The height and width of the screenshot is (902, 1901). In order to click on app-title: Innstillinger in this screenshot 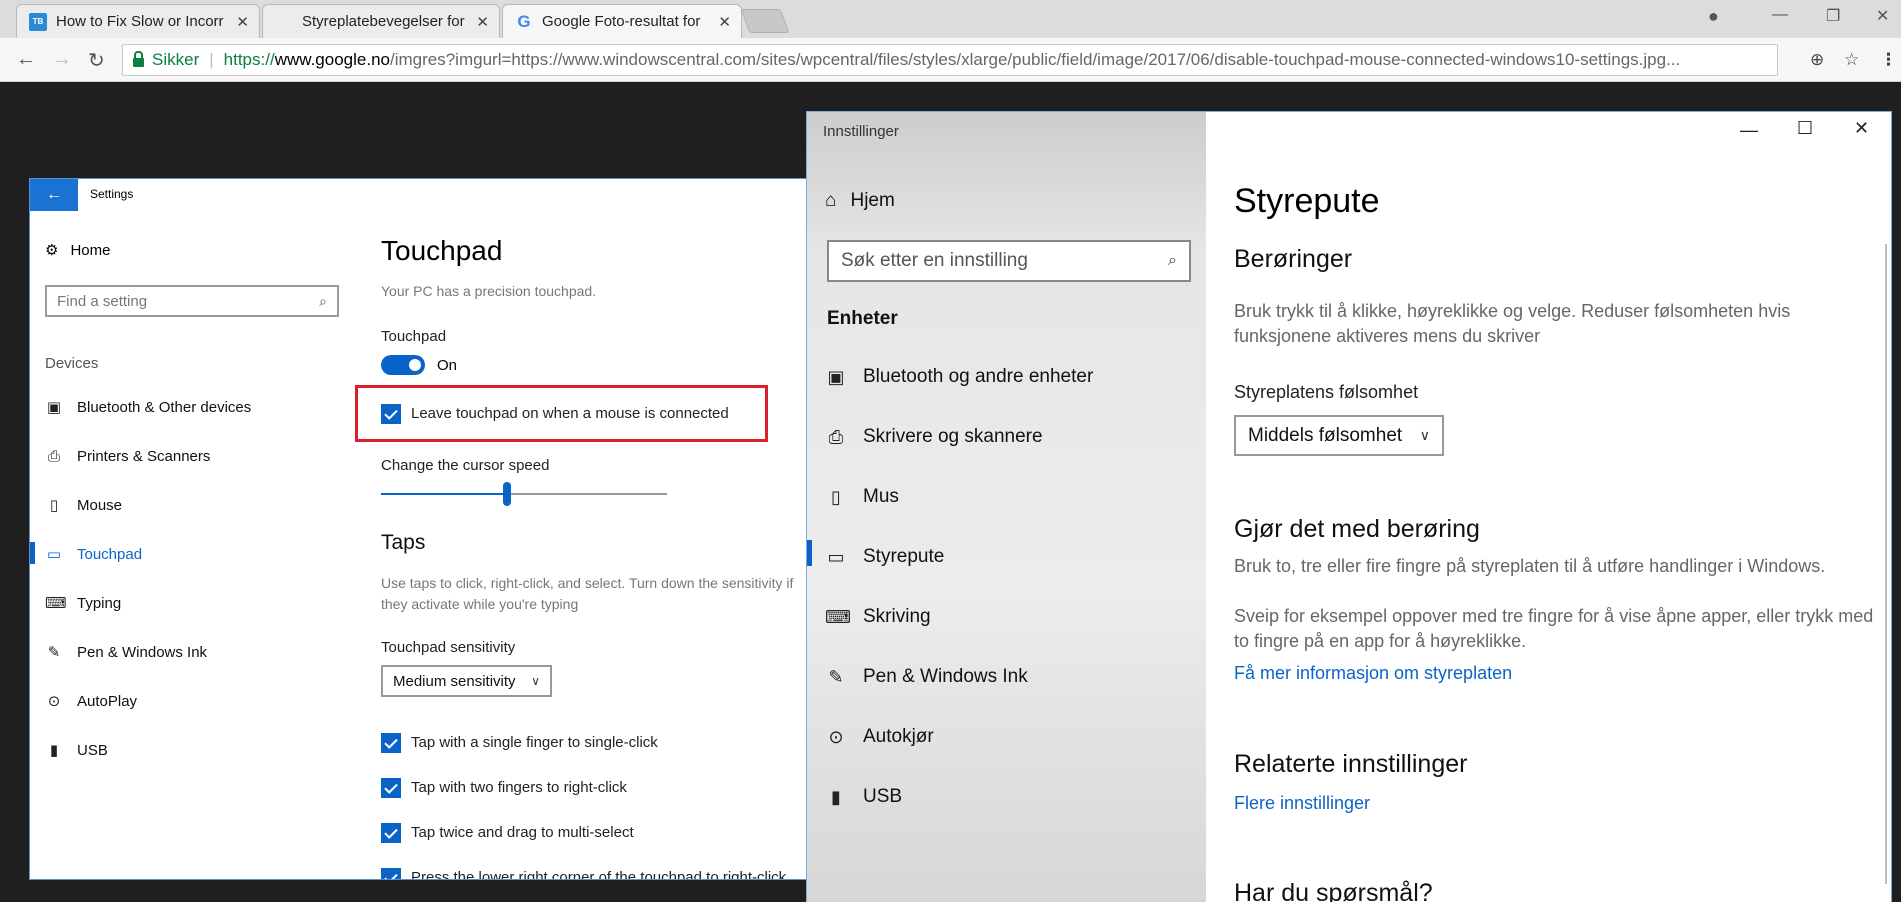, I will do `click(861, 131)`.